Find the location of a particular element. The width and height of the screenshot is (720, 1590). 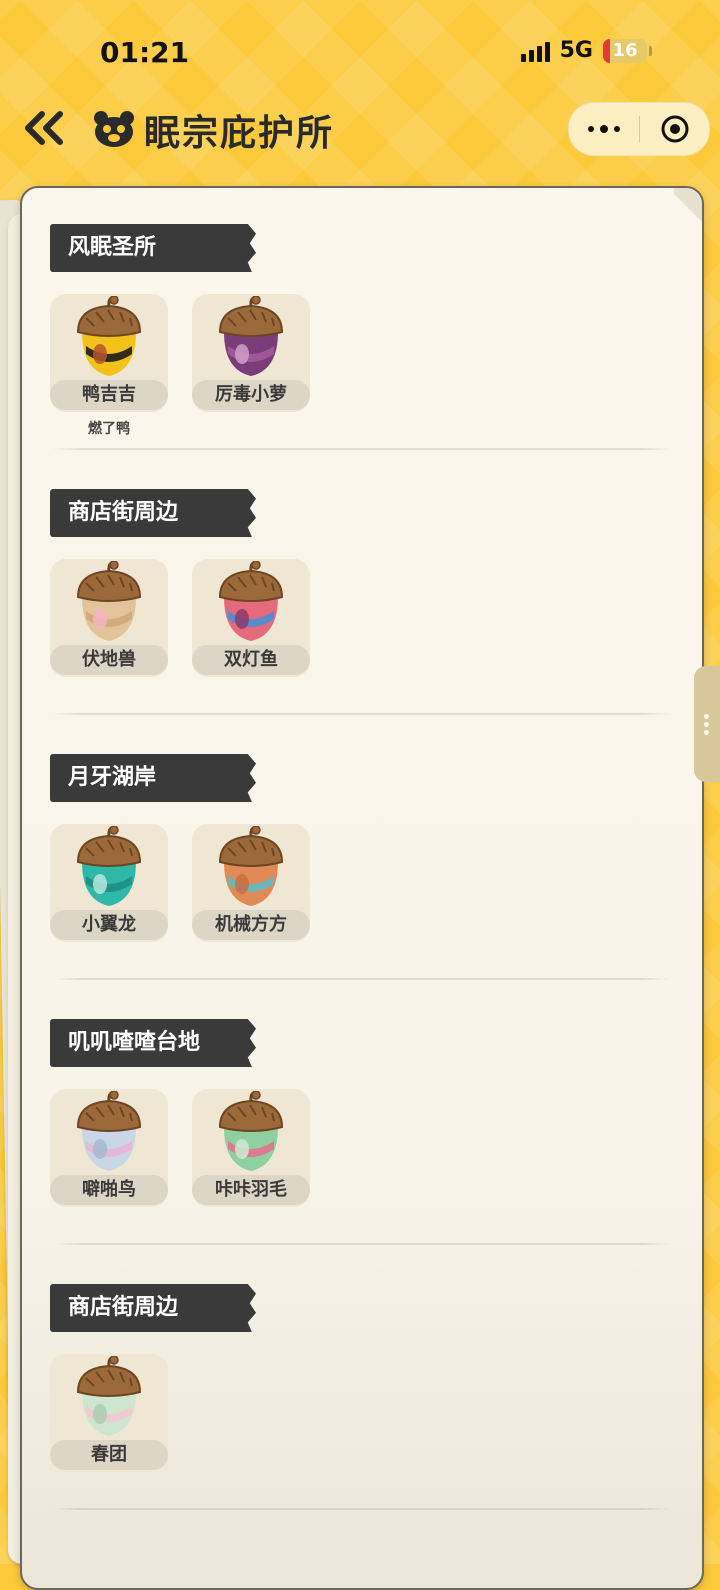

more-dots-icon is located at coordinates (604, 129).